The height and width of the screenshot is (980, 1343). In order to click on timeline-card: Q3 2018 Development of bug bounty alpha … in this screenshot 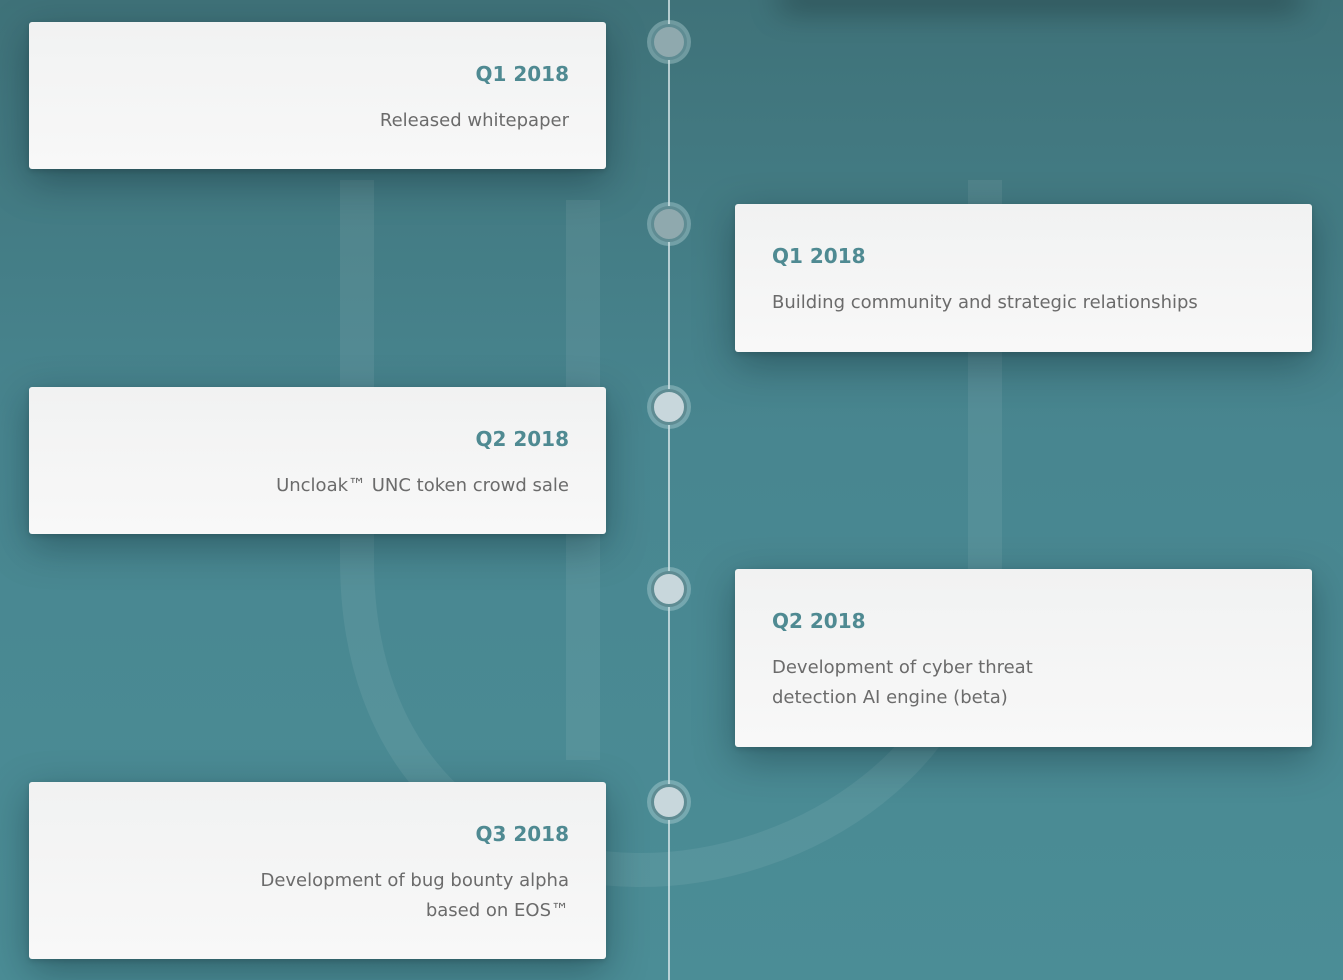, I will do `click(317, 870)`.